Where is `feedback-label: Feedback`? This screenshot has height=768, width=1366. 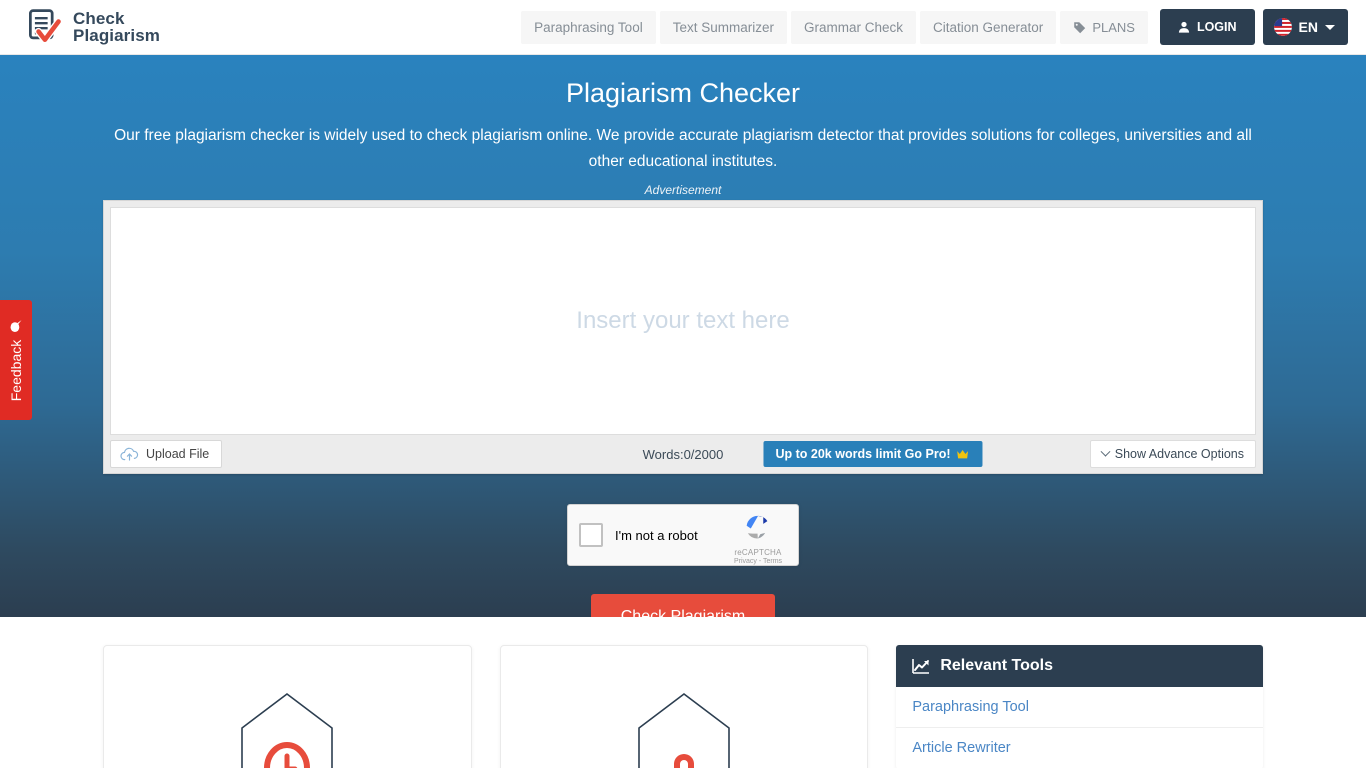 feedback-label: Feedback is located at coordinates (16, 370).